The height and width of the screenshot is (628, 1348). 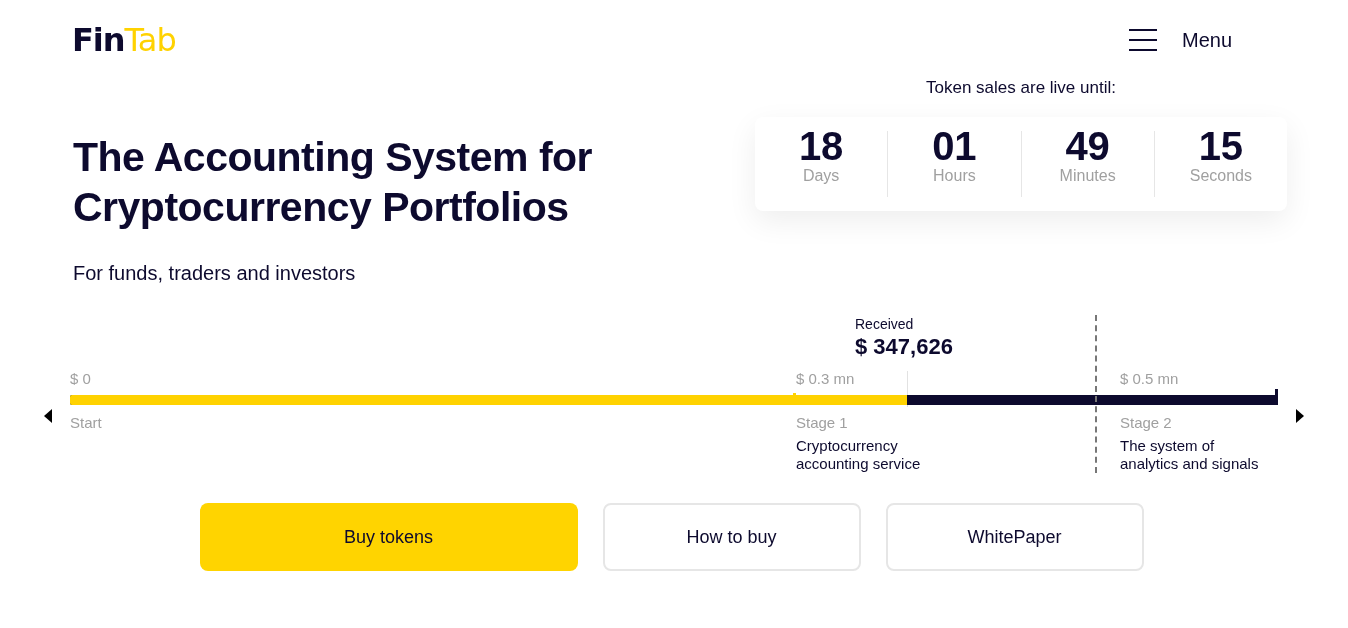 I want to click on countdown-value: 15, so click(x=1221, y=146).